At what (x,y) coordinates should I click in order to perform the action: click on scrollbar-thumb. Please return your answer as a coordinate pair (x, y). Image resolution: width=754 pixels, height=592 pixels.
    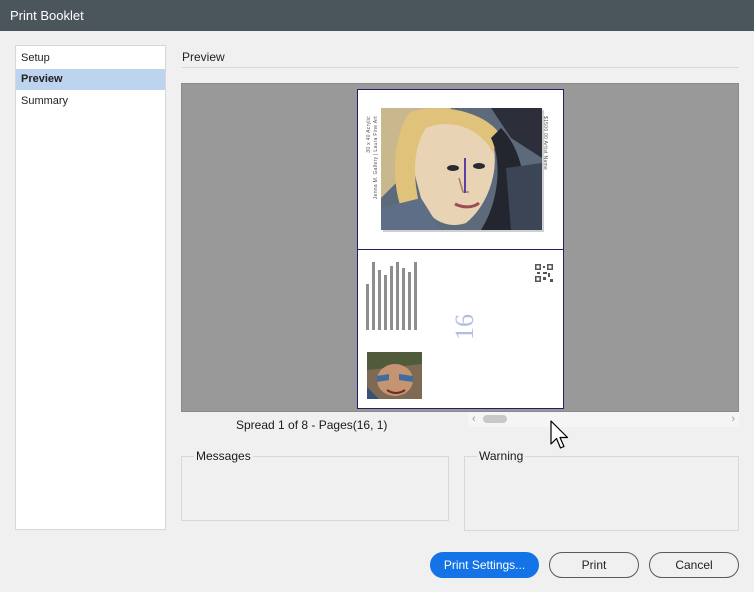
    Looking at the image, I should click on (495, 419).